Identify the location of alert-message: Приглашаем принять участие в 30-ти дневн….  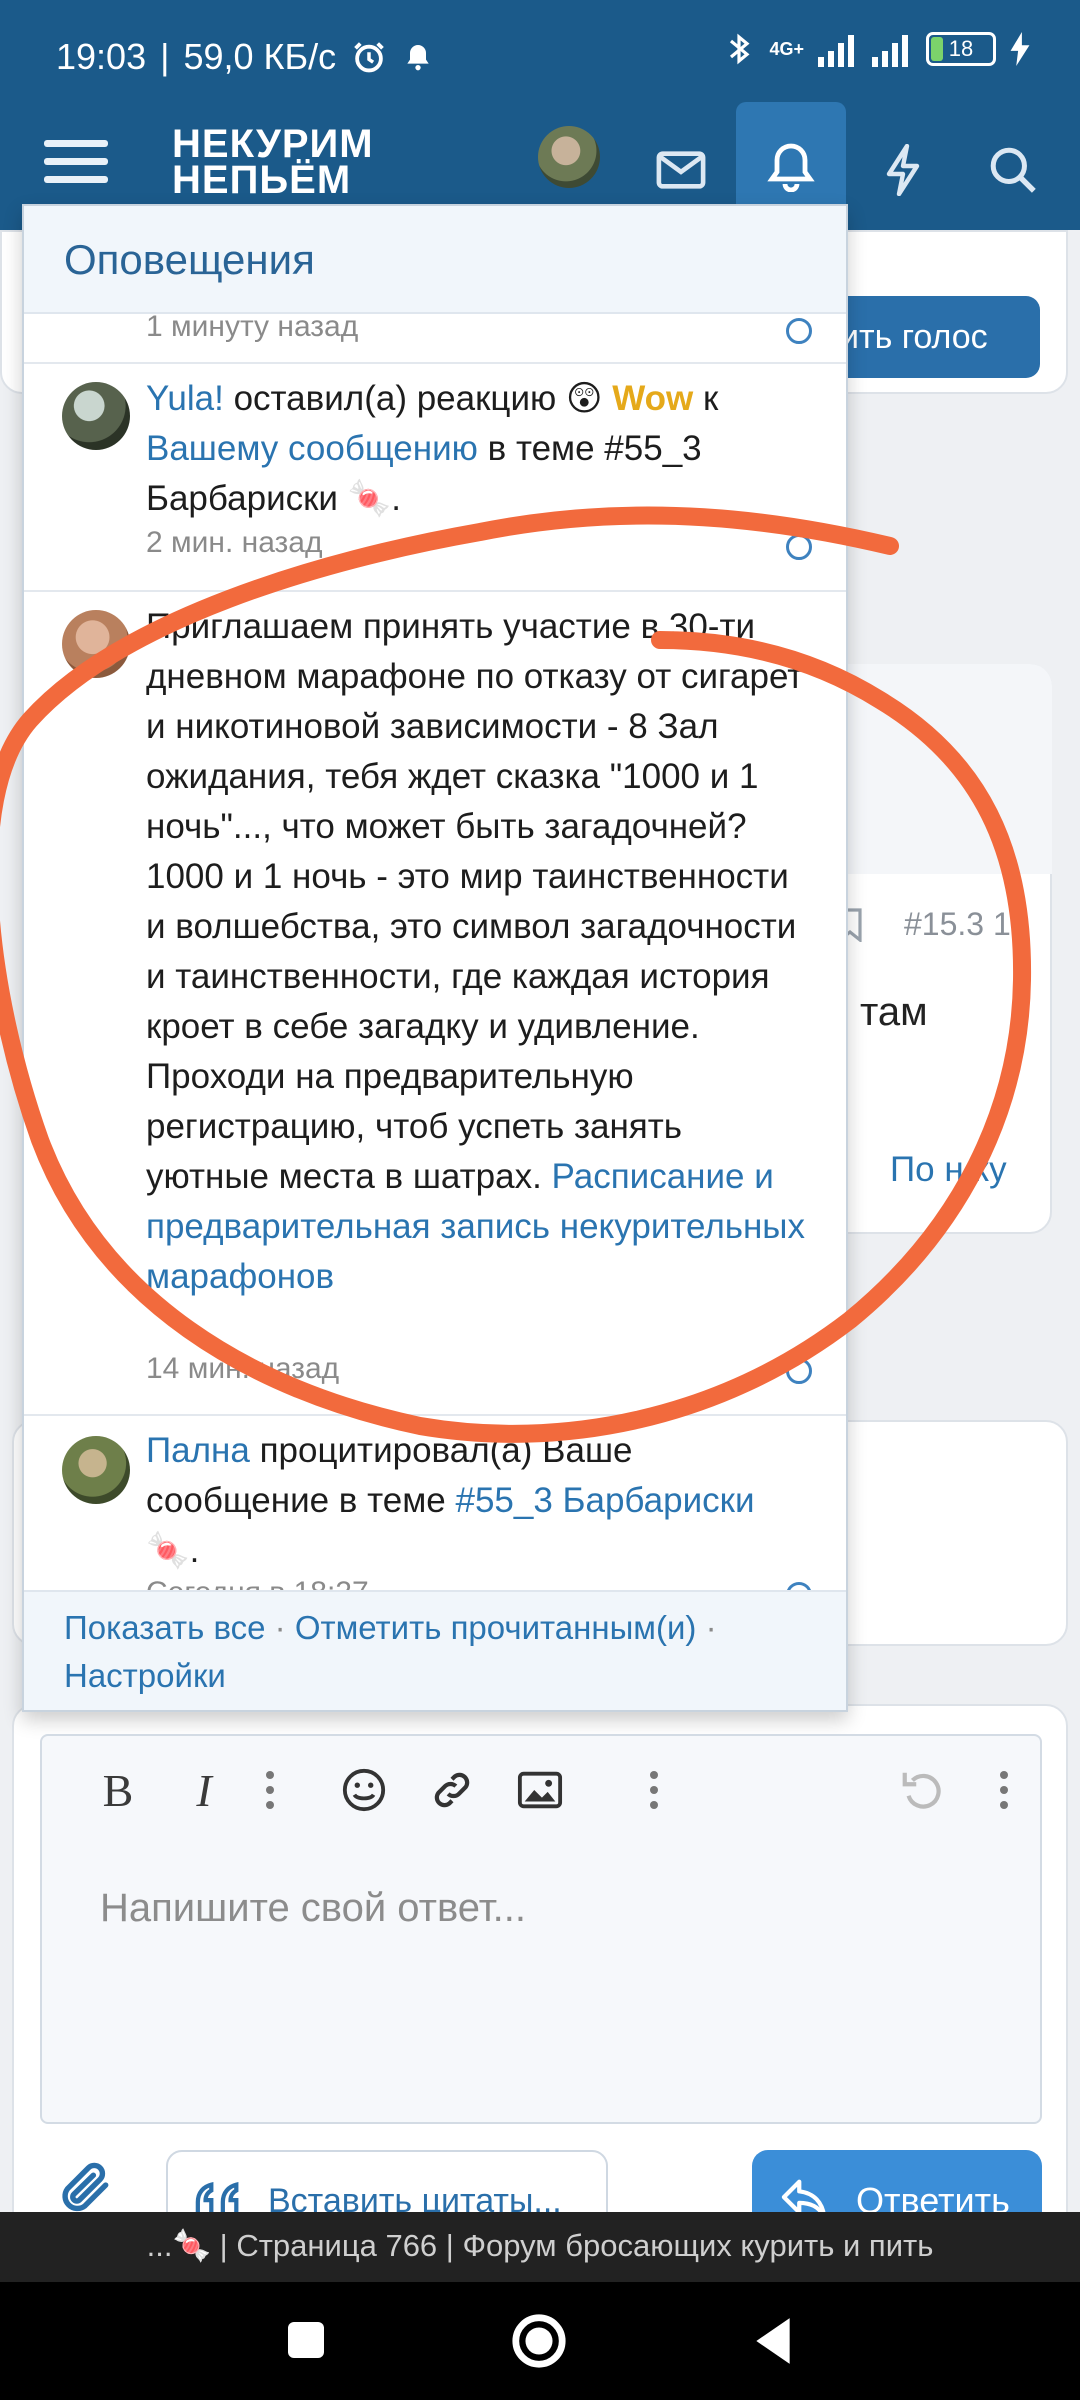
(475, 901).